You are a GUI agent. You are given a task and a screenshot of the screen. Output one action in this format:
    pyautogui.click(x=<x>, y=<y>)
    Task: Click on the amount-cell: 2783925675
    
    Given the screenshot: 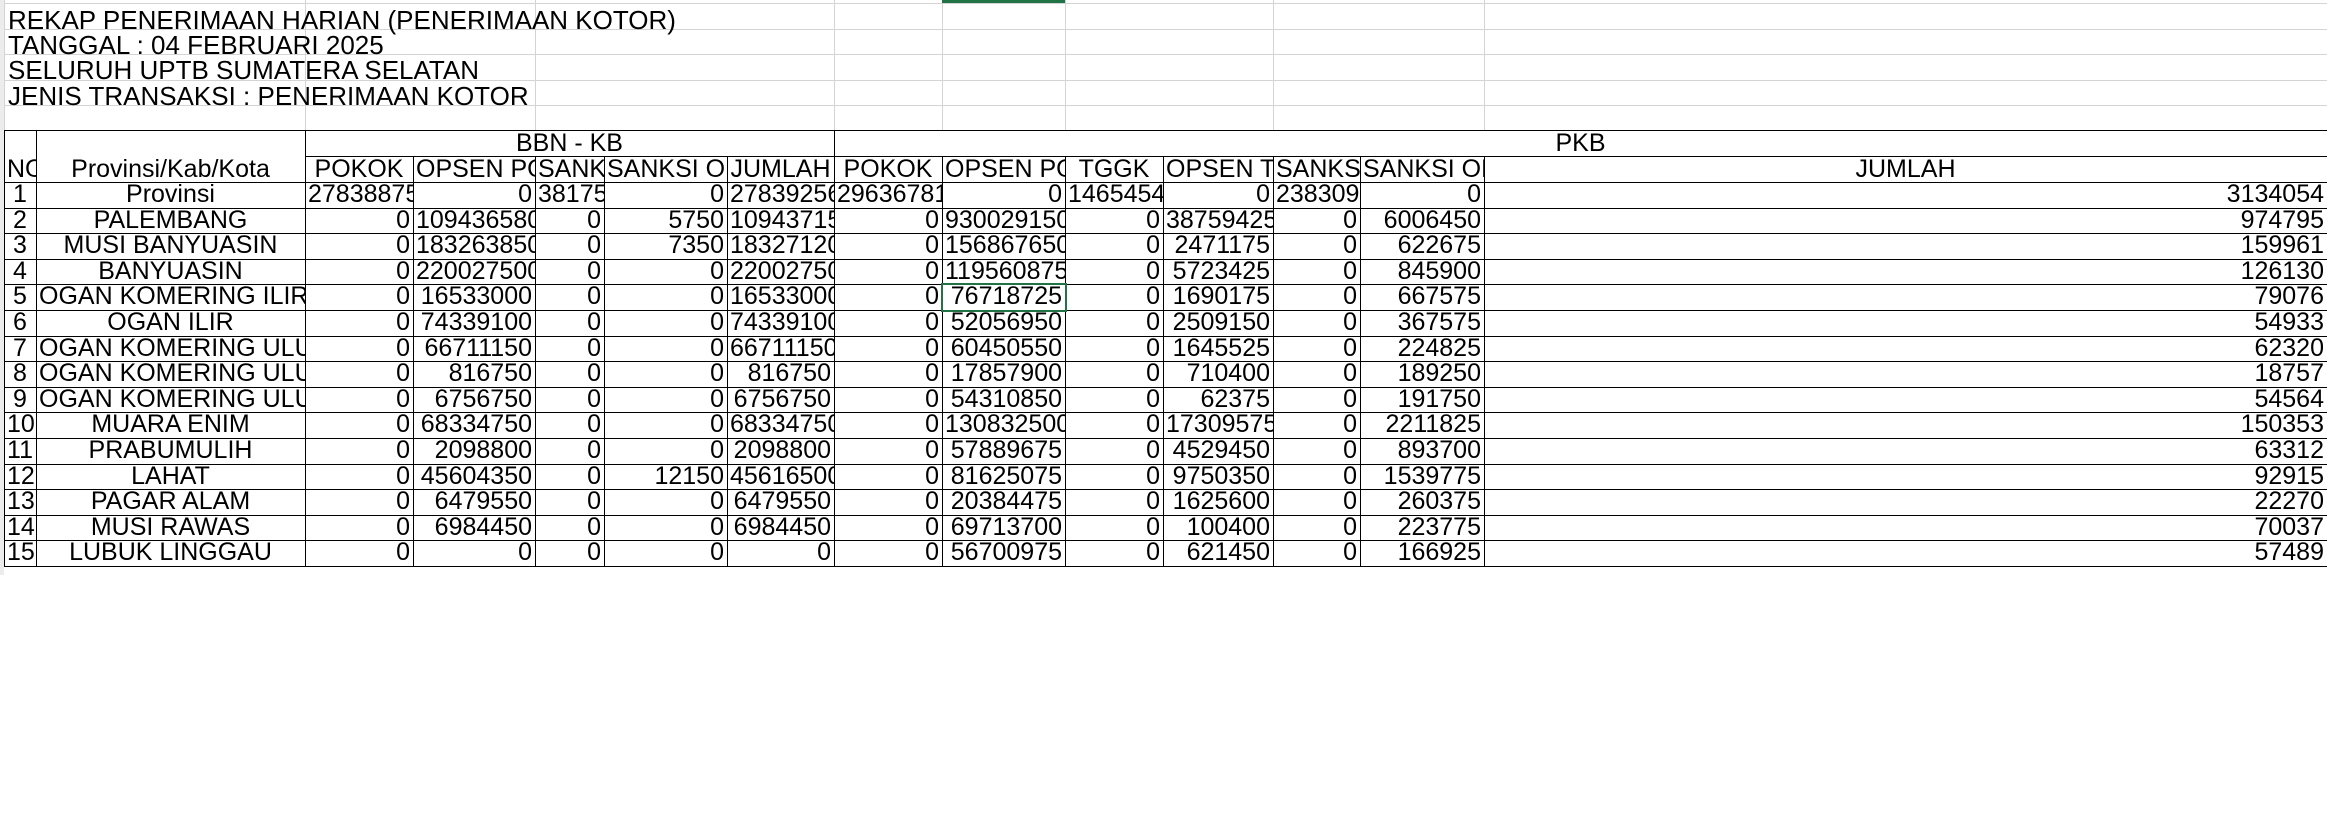 What is the action you would take?
    pyautogui.click(x=780, y=195)
    